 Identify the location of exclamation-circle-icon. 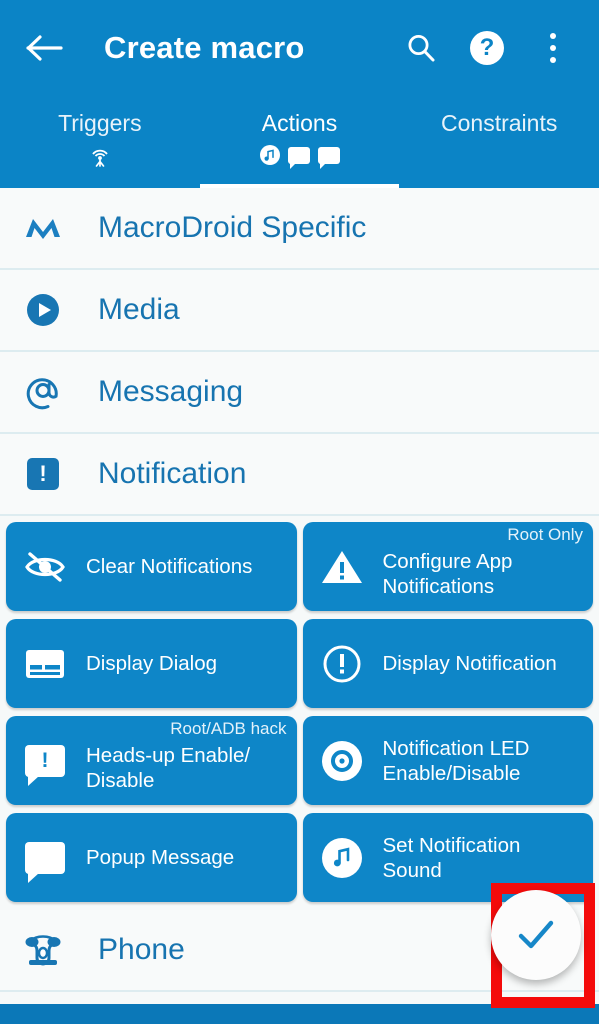
(342, 664).